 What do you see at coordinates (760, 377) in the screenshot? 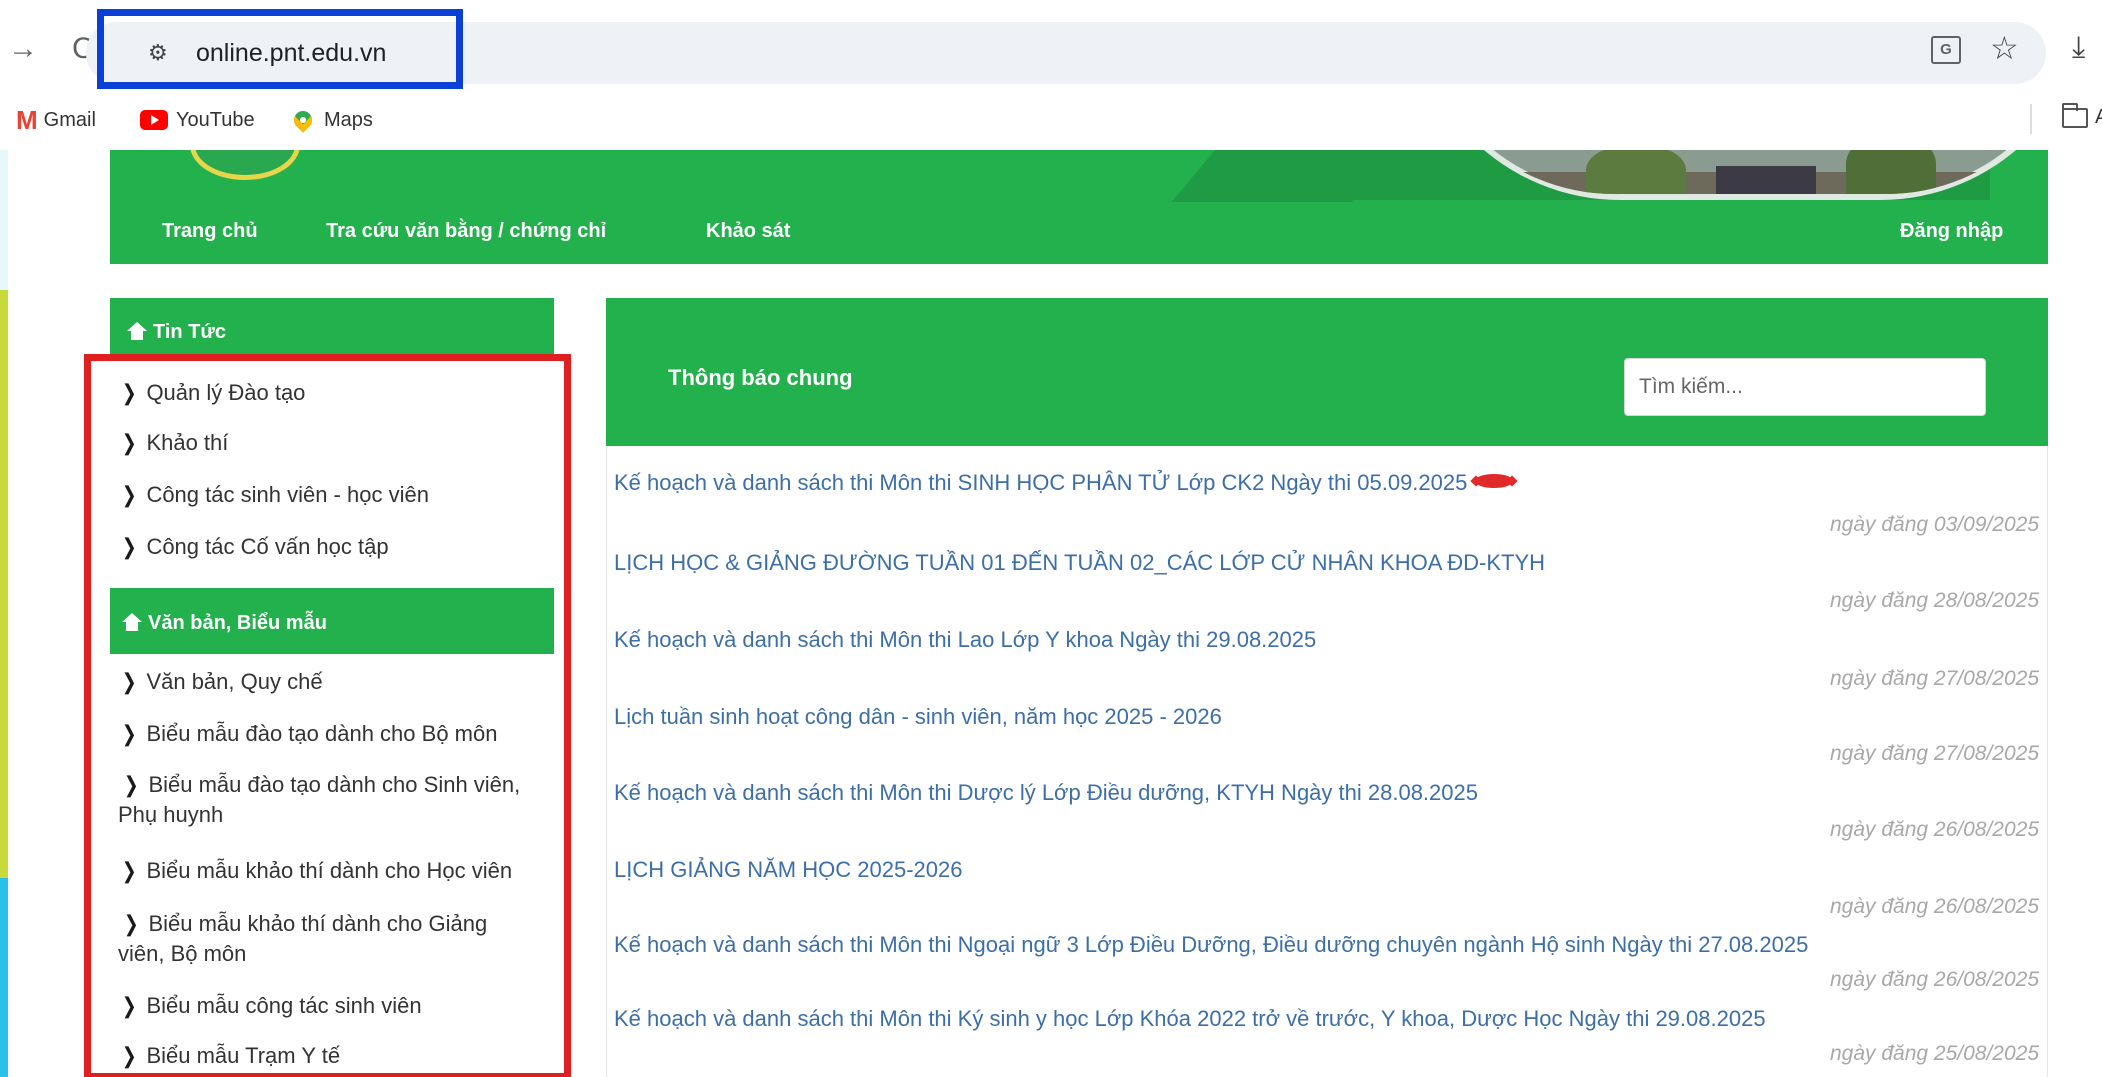
I see `panel-title: Thông báo chung` at bounding box center [760, 377].